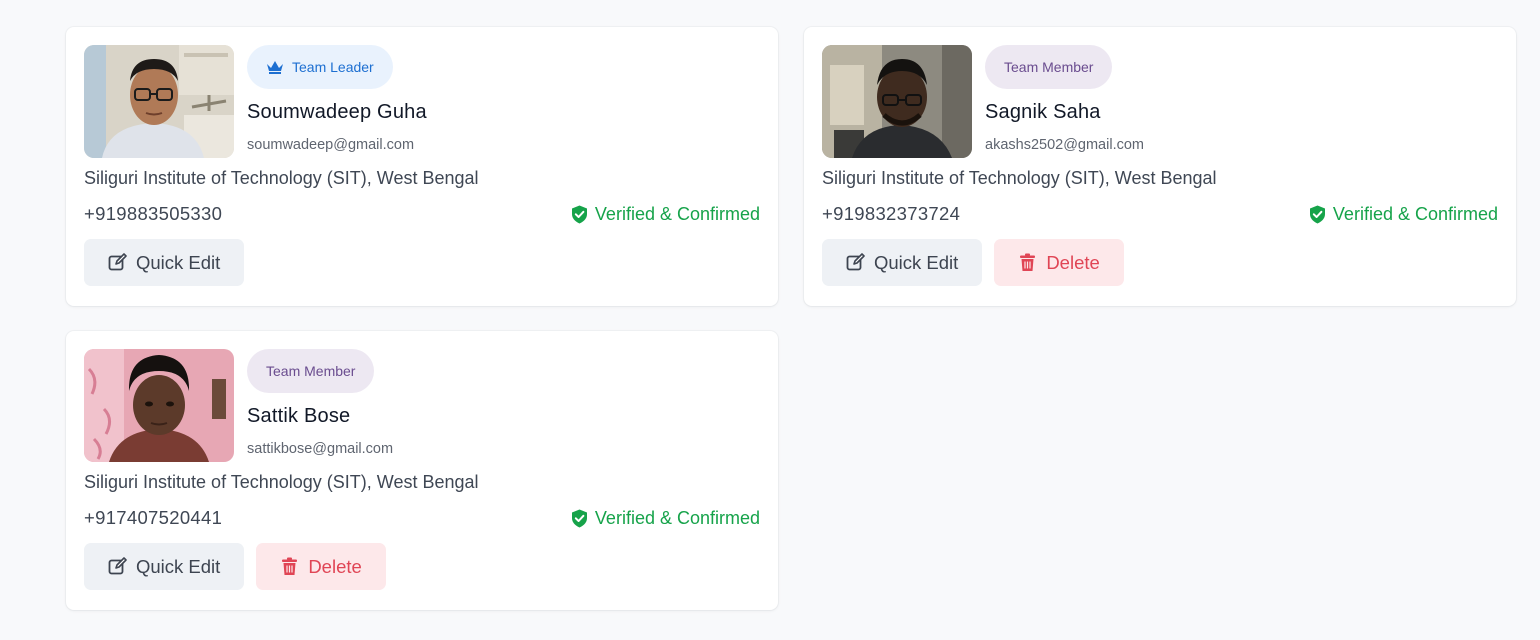 Image resolution: width=1540 pixels, height=640 pixels. I want to click on member-phone: +919883505330, so click(153, 213).